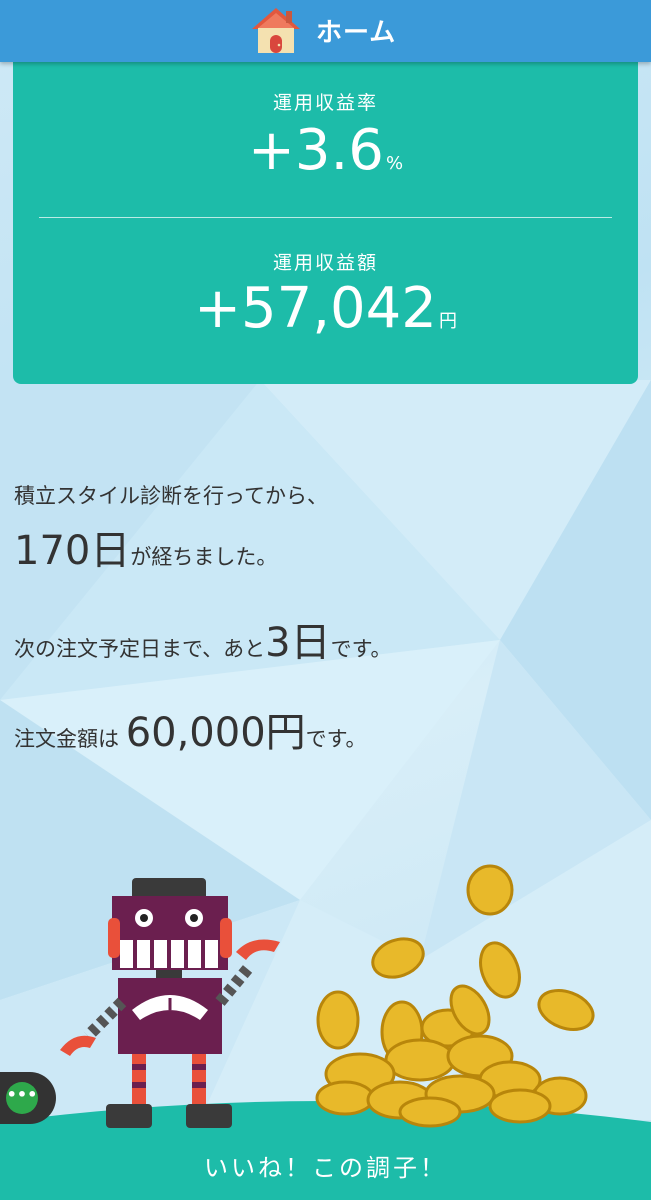 This screenshot has height=1200, width=651. What do you see at coordinates (298, 643) in the screenshot?
I see `next-order-days: 3日` at bounding box center [298, 643].